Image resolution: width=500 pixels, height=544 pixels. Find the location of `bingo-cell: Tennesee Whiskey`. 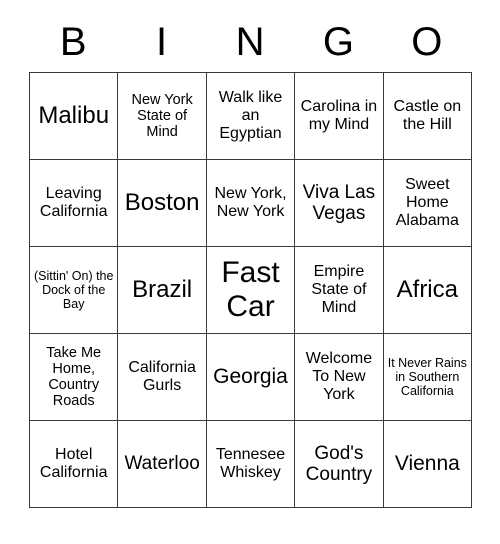

bingo-cell: Tennesee Whiskey is located at coordinates (251, 464).